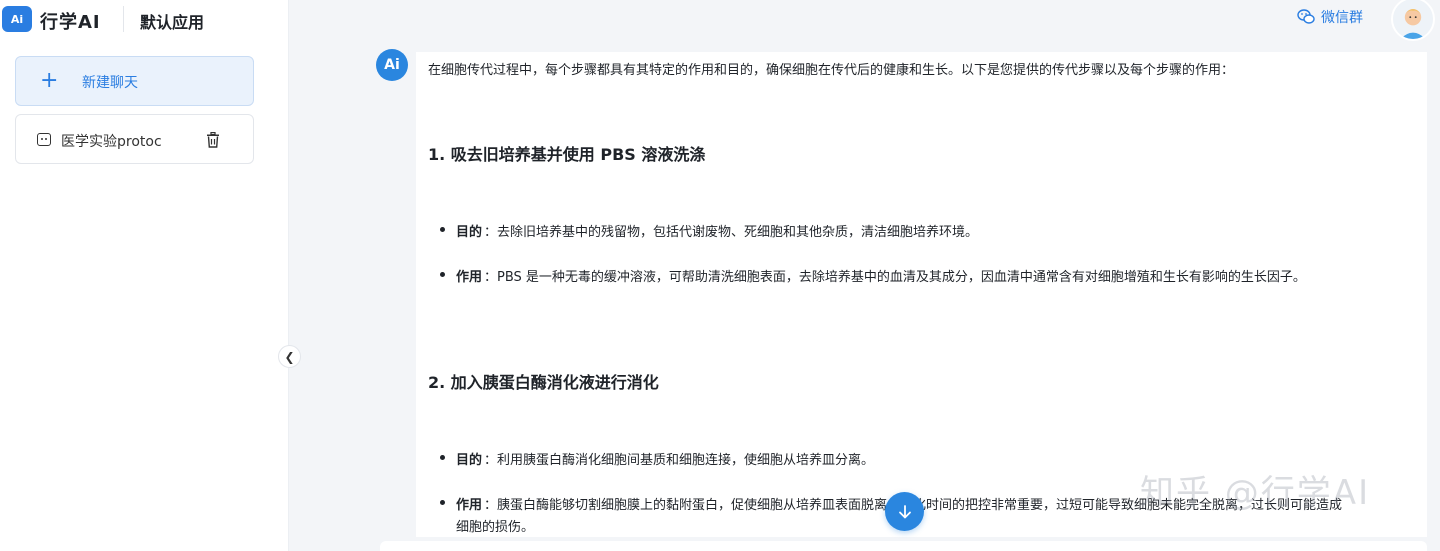 The height and width of the screenshot is (551, 1440). Describe the element at coordinates (567, 154) in the screenshot. I see `section-heading: 1. 吸去旧培养基并使用 PBS 溶液洗涤` at that location.